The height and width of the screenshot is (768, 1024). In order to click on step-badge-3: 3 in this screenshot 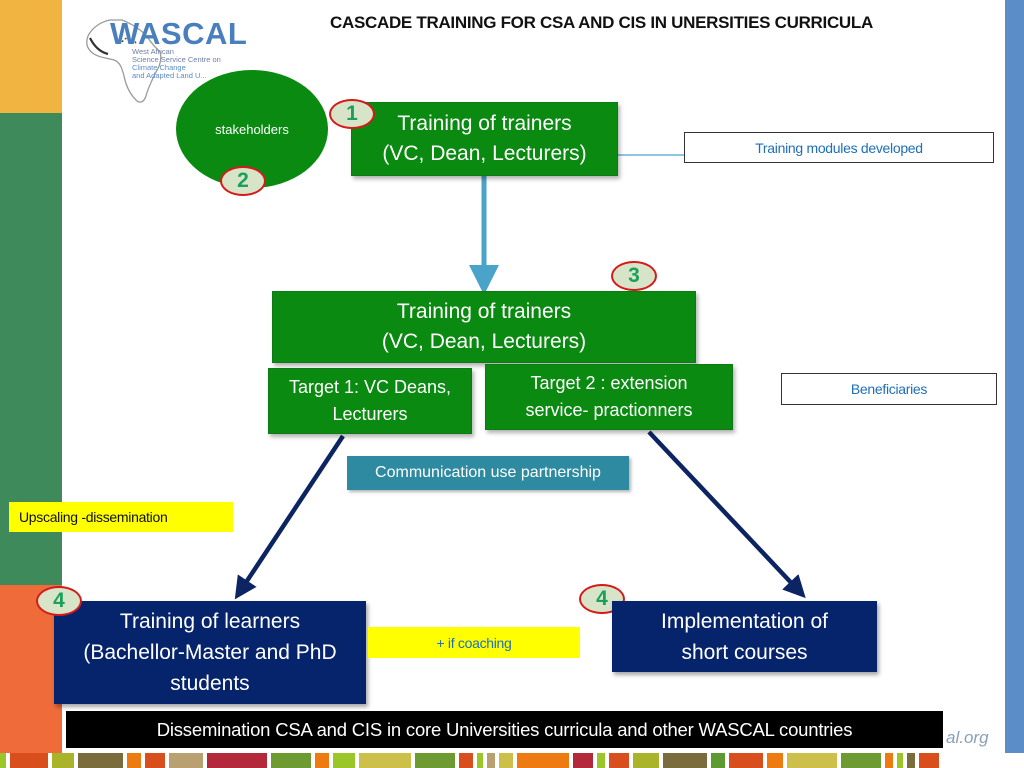, I will do `click(634, 276)`.